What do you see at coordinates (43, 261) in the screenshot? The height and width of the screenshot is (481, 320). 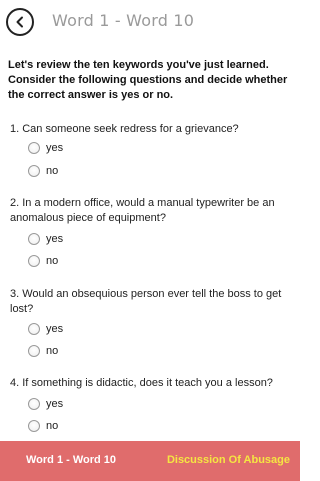 I see `question-2-option-no: no` at bounding box center [43, 261].